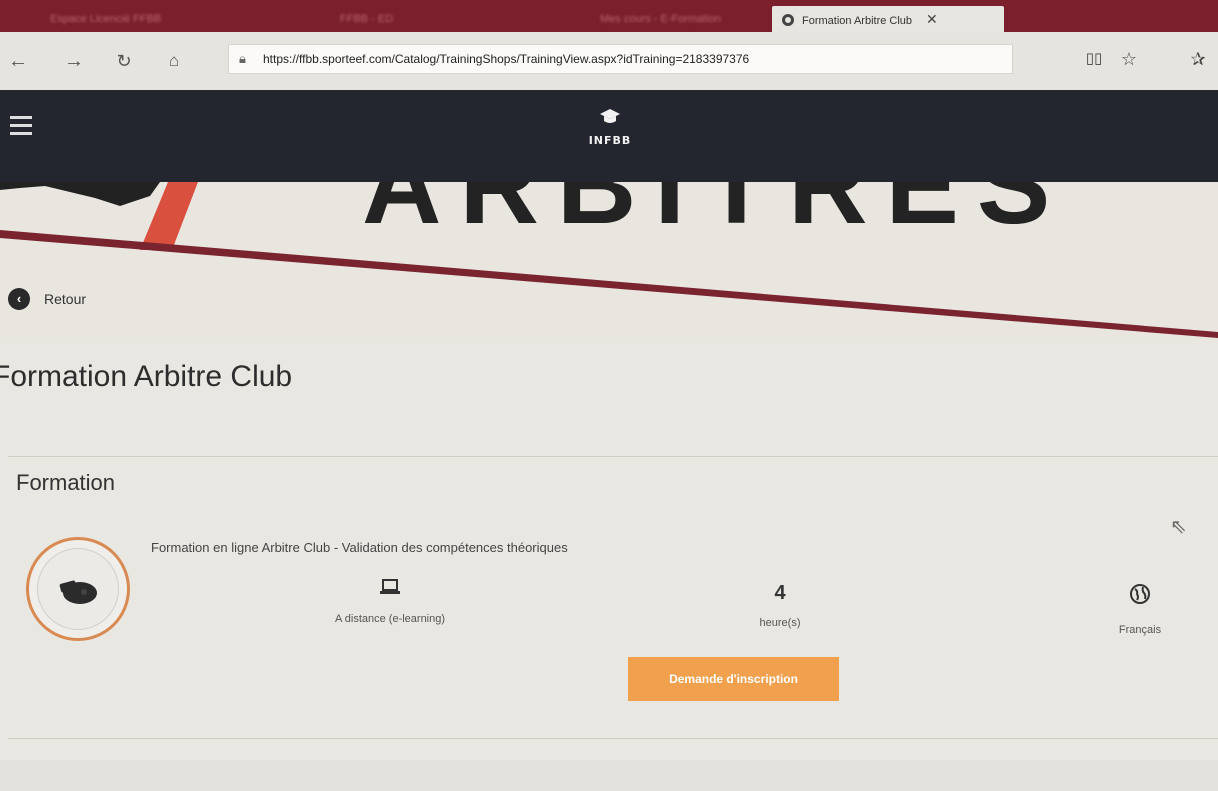 Image resolution: width=1218 pixels, height=791 pixels. What do you see at coordinates (74, 61) in the screenshot?
I see `forward-arrow-icon: →` at bounding box center [74, 61].